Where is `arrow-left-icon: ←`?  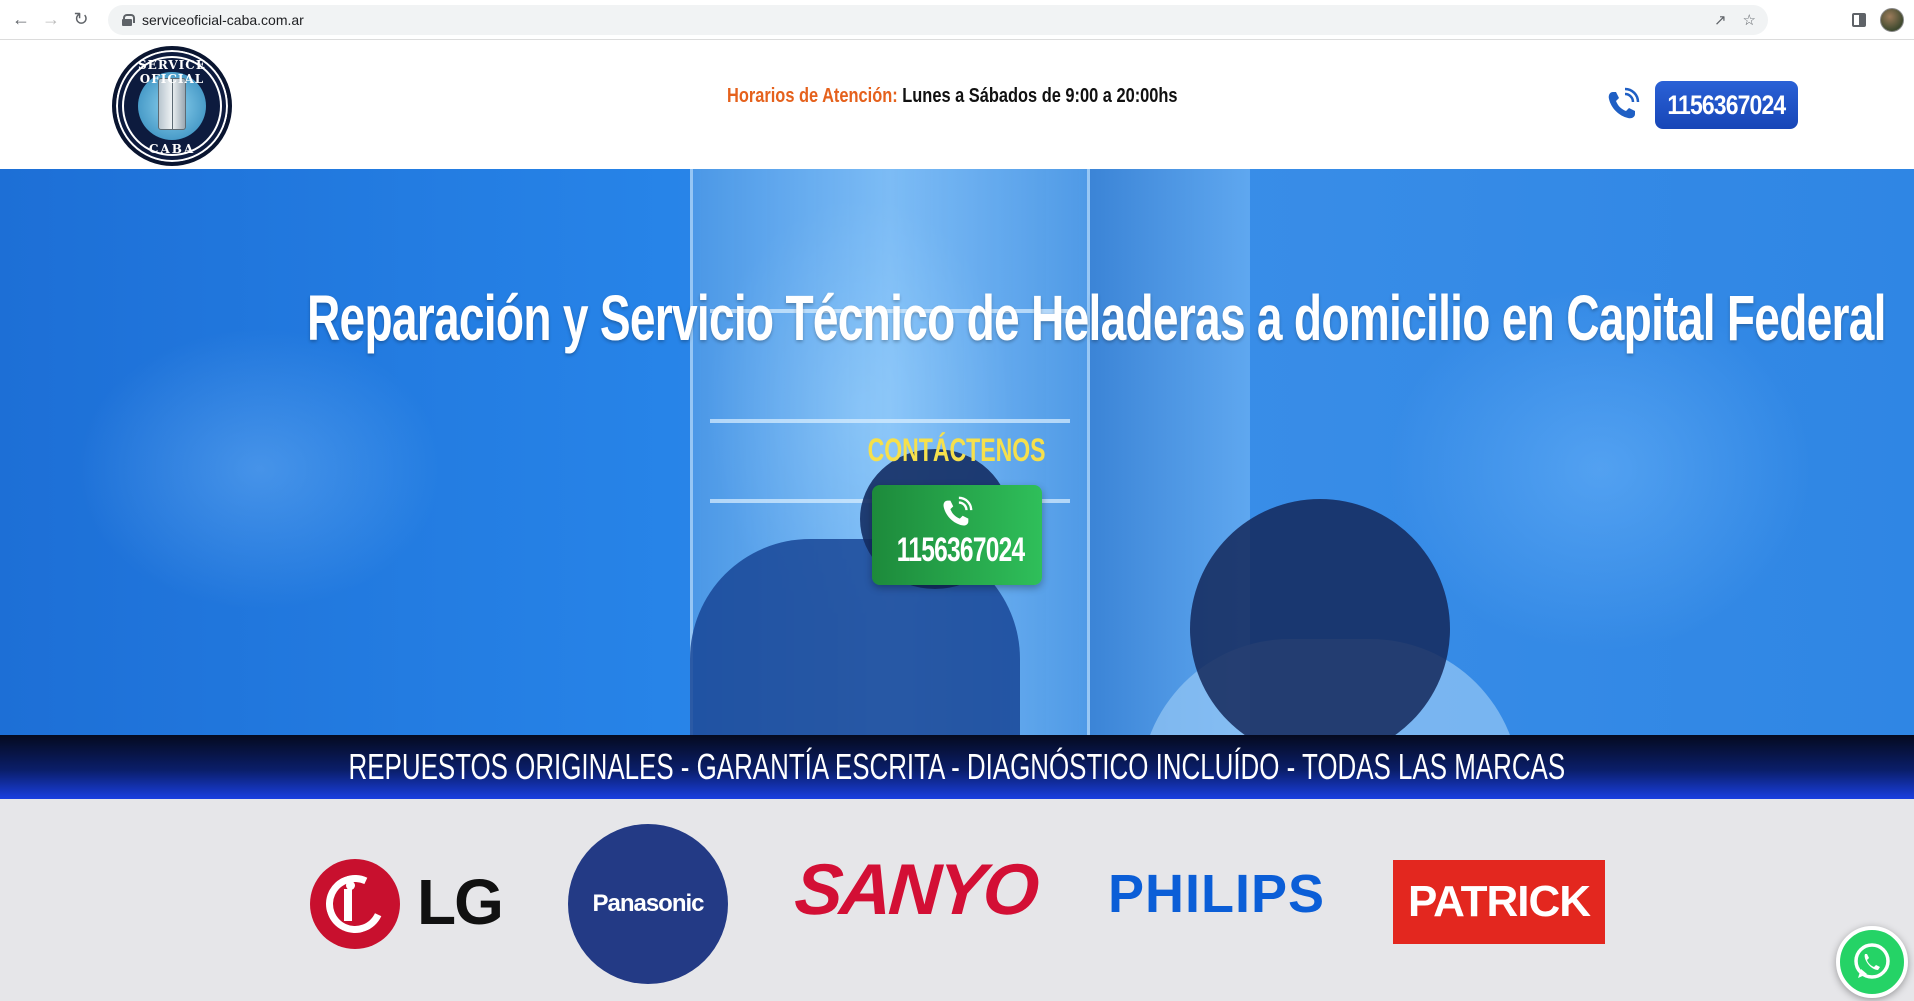
arrow-left-icon: ← is located at coordinates (21, 19).